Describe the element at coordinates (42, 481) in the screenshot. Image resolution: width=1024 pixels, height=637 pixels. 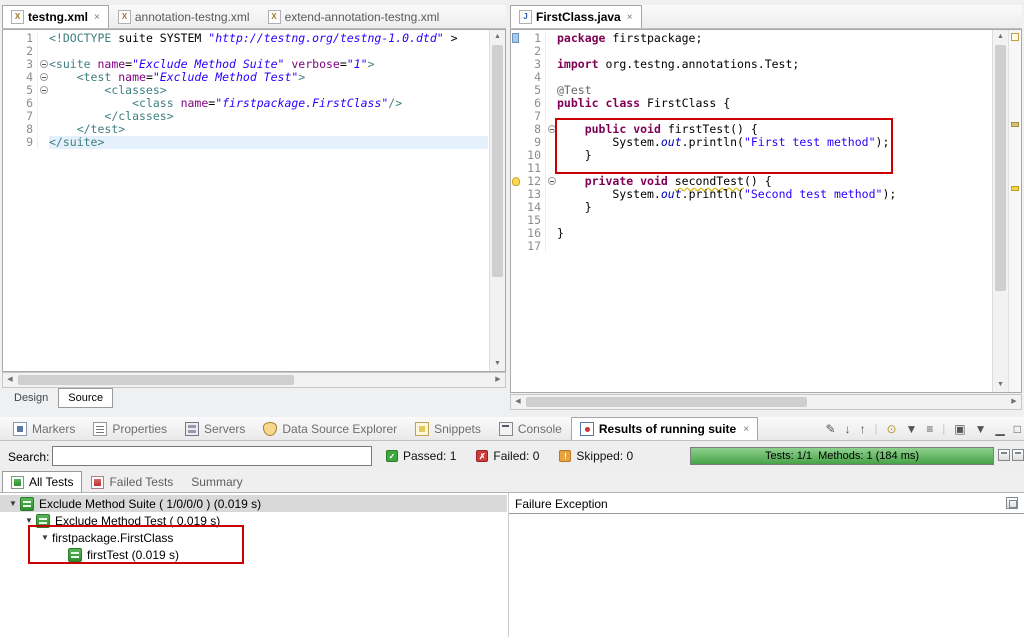
I see `tab-all-tests: All Tests` at that location.